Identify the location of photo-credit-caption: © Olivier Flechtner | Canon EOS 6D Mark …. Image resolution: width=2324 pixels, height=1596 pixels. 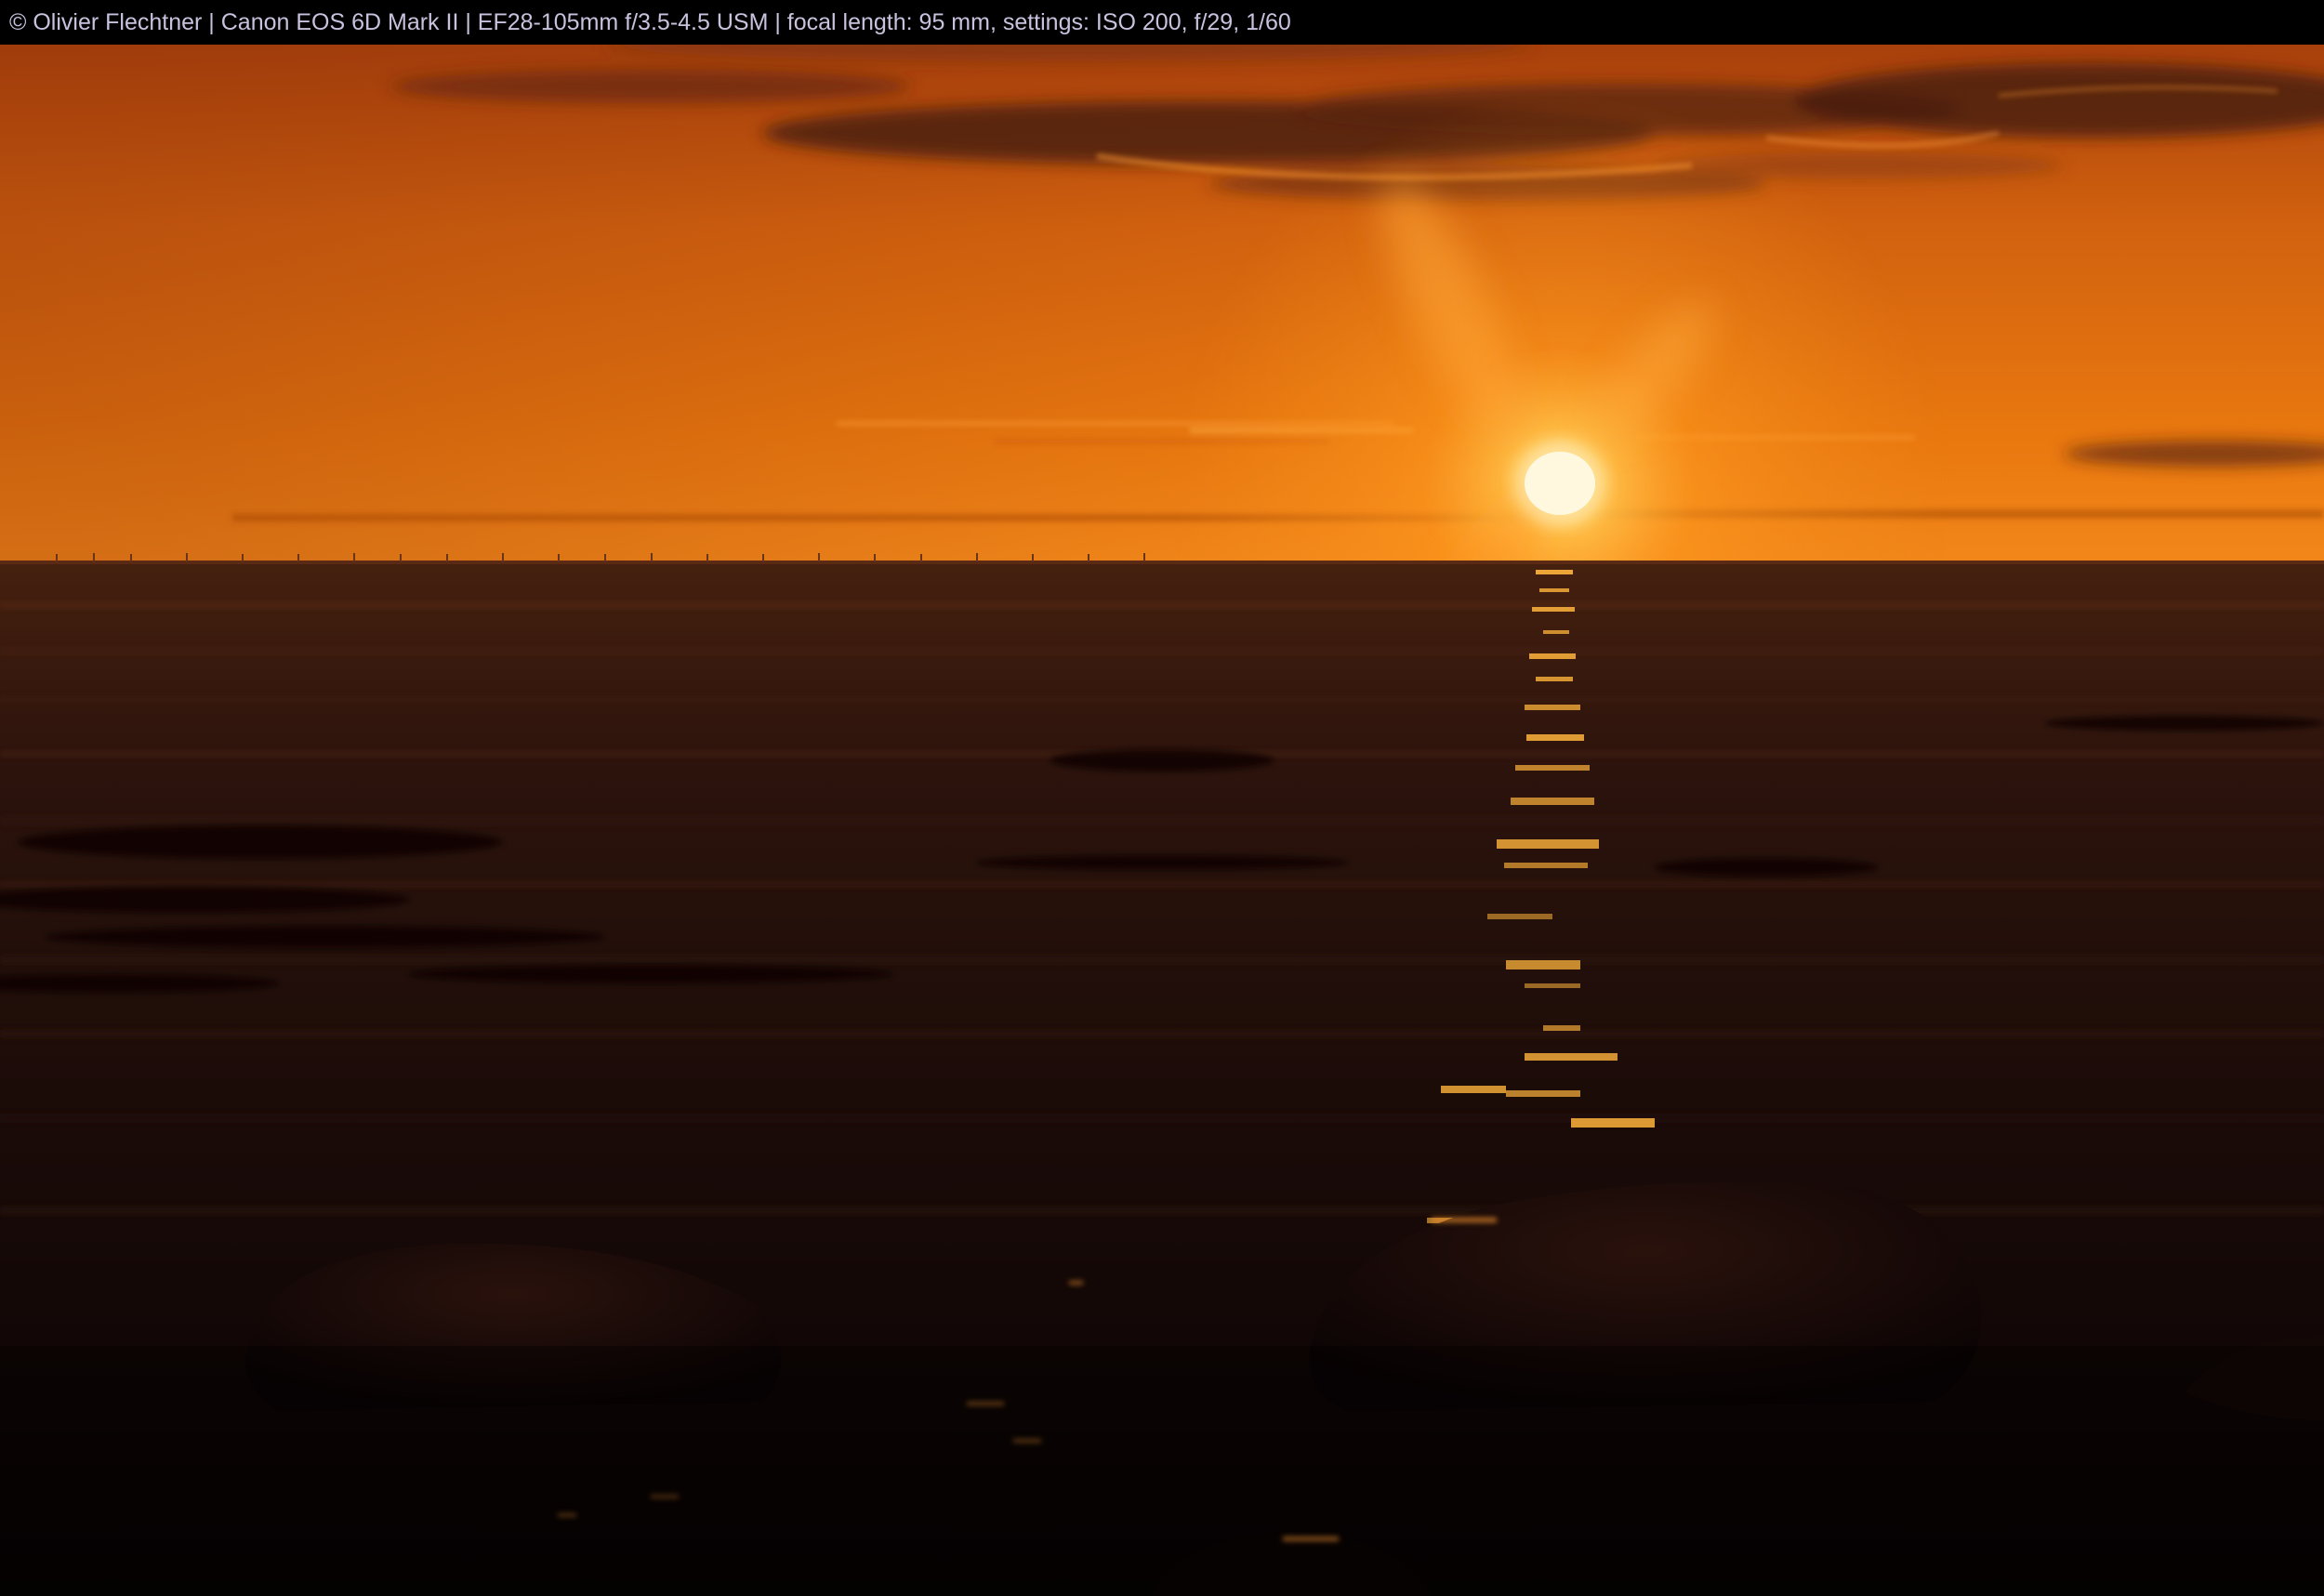
(650, 22).